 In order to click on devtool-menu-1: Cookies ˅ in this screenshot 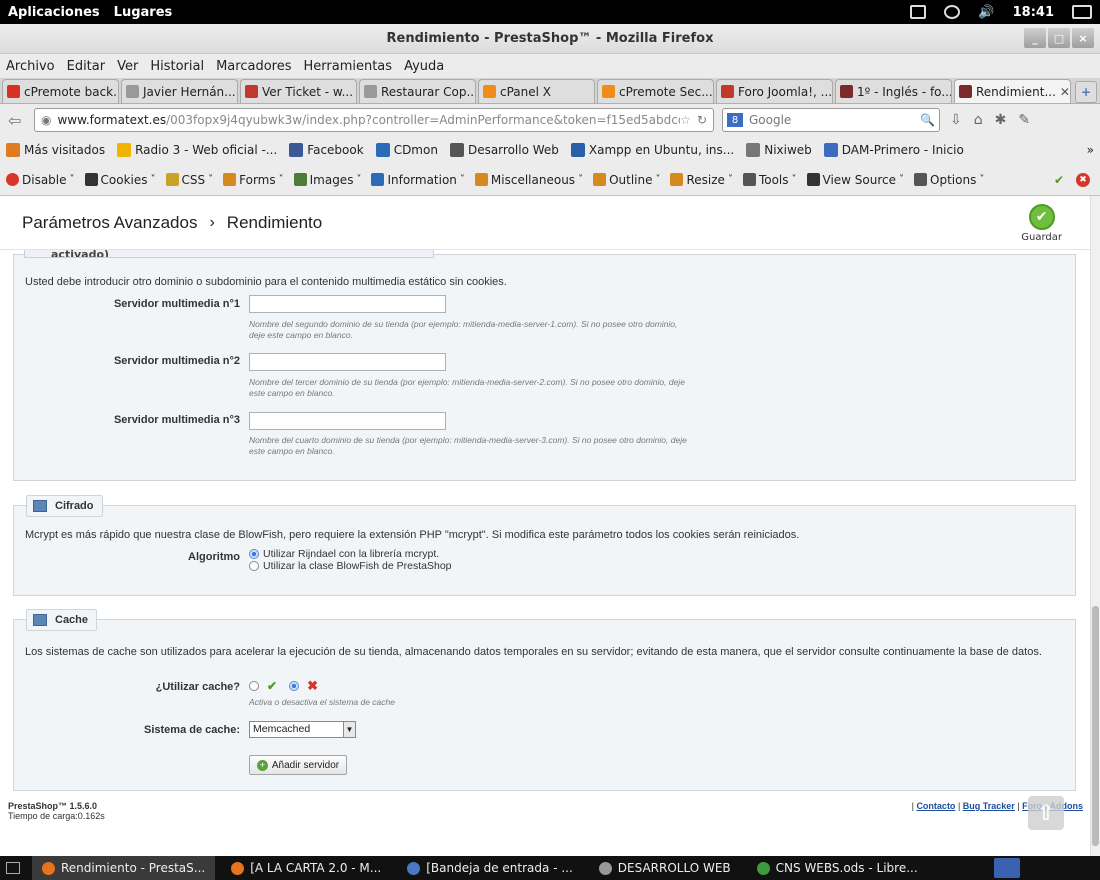, I will do `click(120, 179)`.